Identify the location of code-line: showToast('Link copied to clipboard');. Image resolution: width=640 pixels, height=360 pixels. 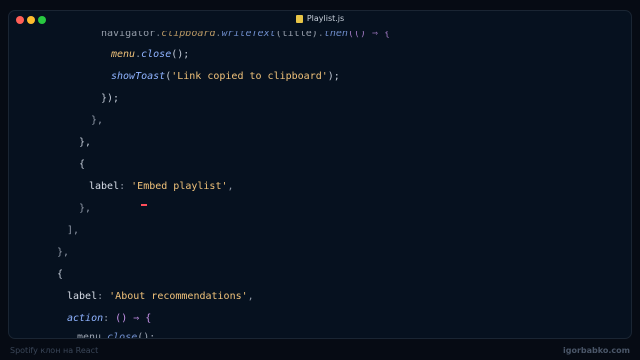
(225, 76).